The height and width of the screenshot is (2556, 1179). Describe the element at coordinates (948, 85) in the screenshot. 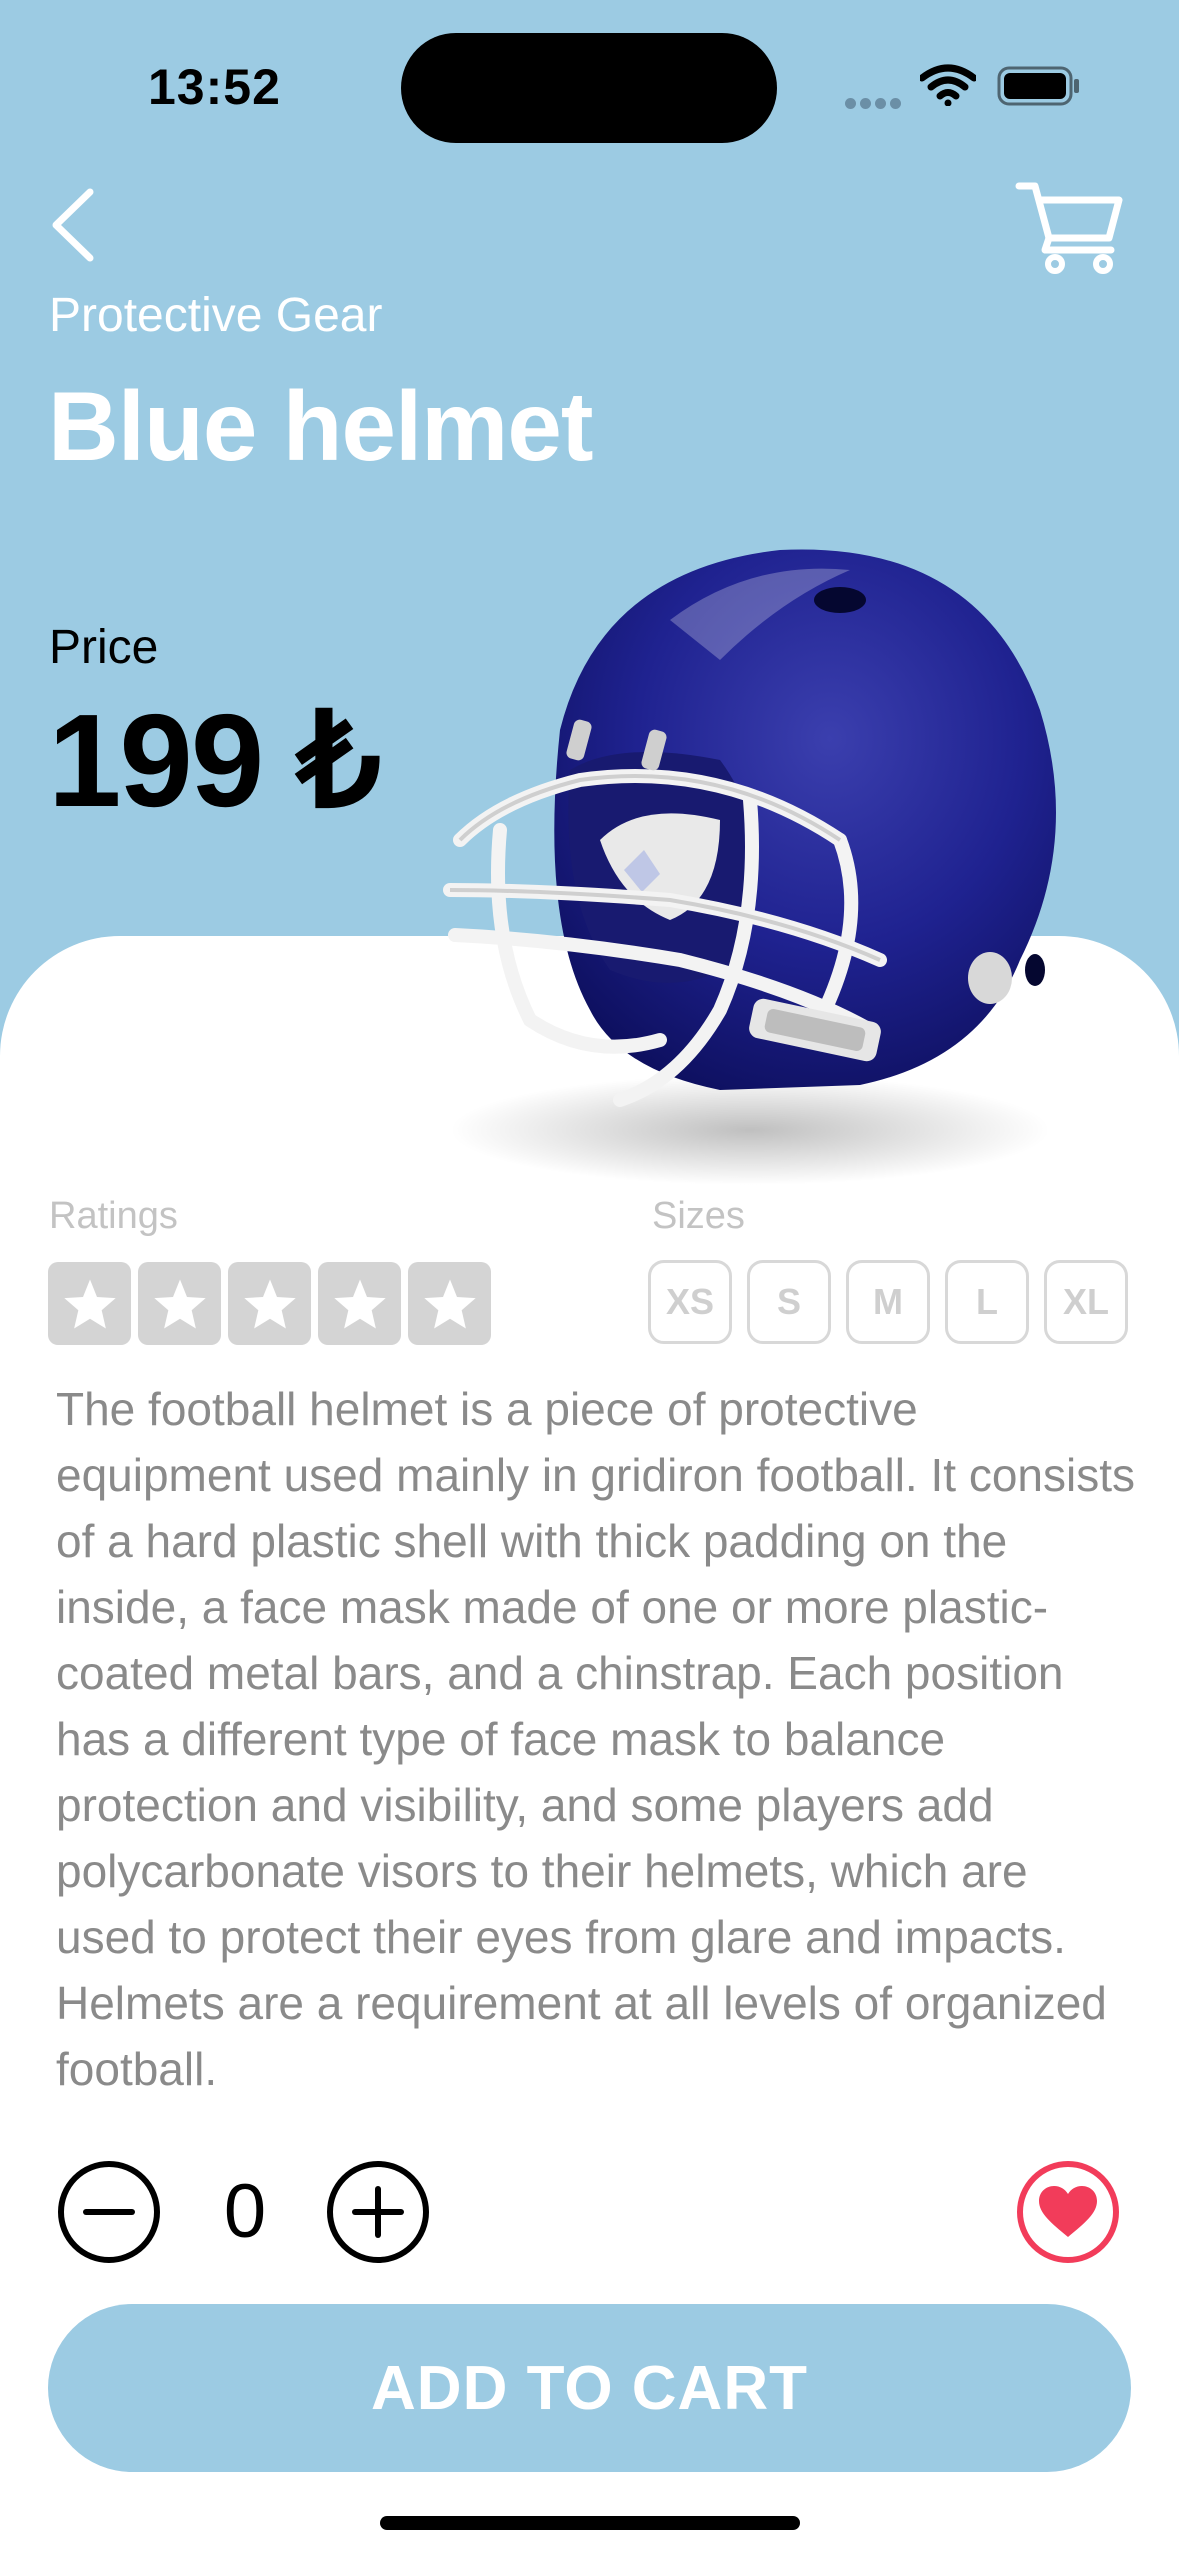

I see `wifi-icon` at that location.